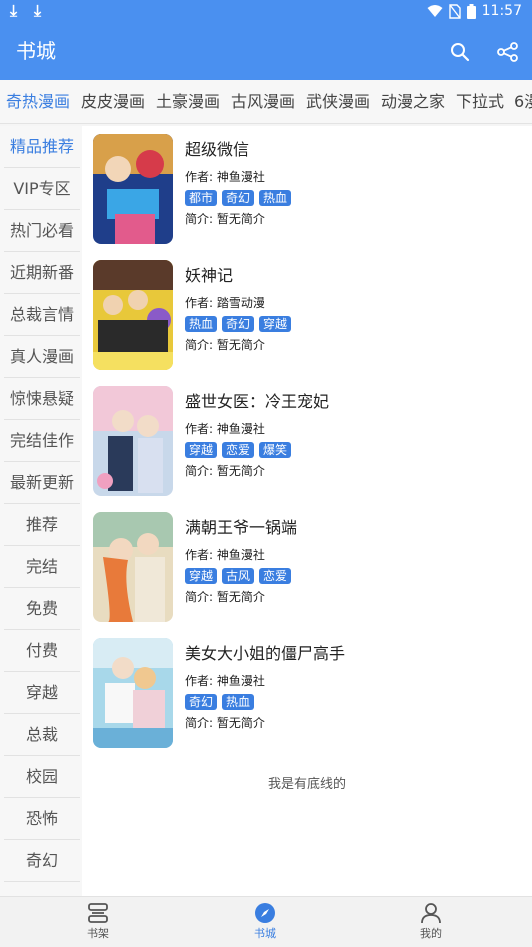  I want to click on nav-bookstore: 书城, so click(265, 923).